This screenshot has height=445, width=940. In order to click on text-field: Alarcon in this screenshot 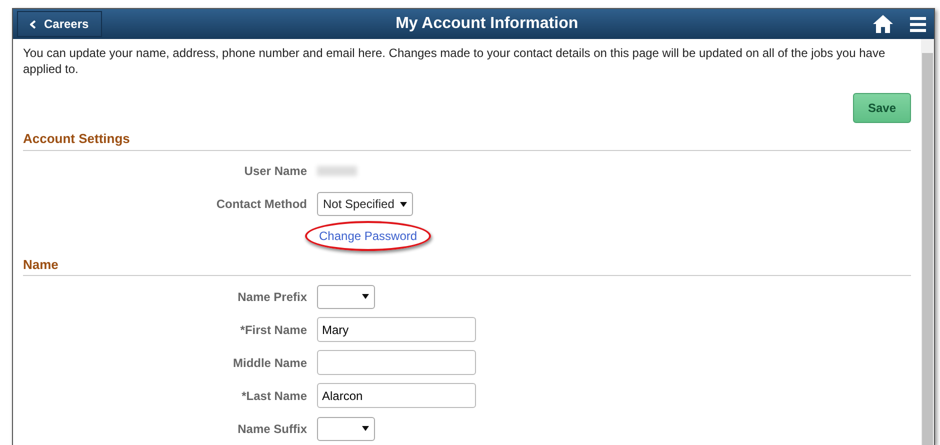, I will do `click(396, 395)`.